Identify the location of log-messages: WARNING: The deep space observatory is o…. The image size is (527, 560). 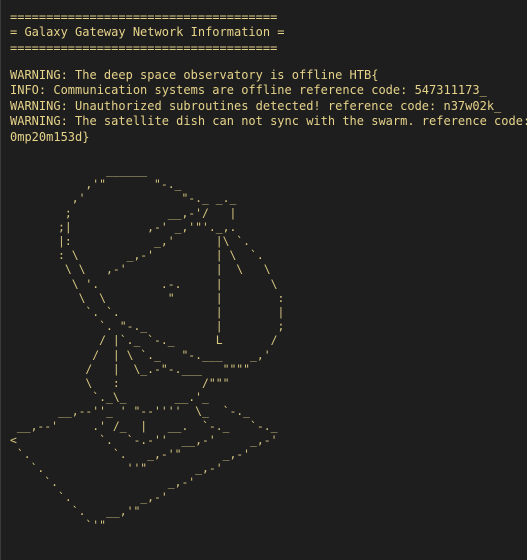
(268, 106).